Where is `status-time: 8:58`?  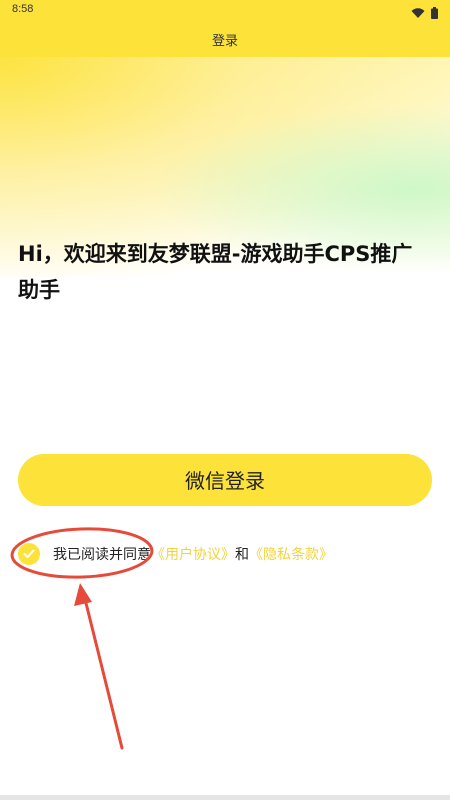 status-time: 8:58 is located at coordinates (23, 9).